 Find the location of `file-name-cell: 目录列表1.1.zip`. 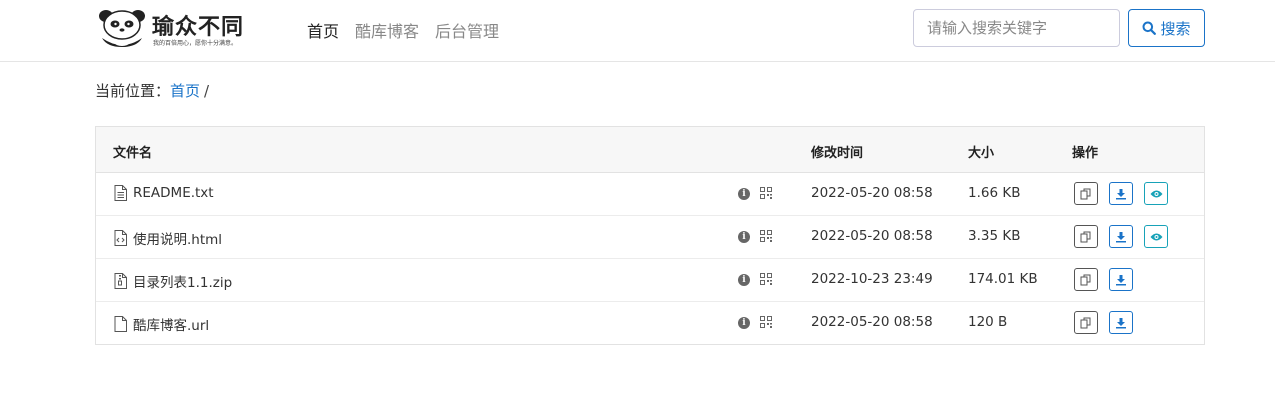

file-name-cell: 目录列表1.1.zip is located at coordinates (173, 281).